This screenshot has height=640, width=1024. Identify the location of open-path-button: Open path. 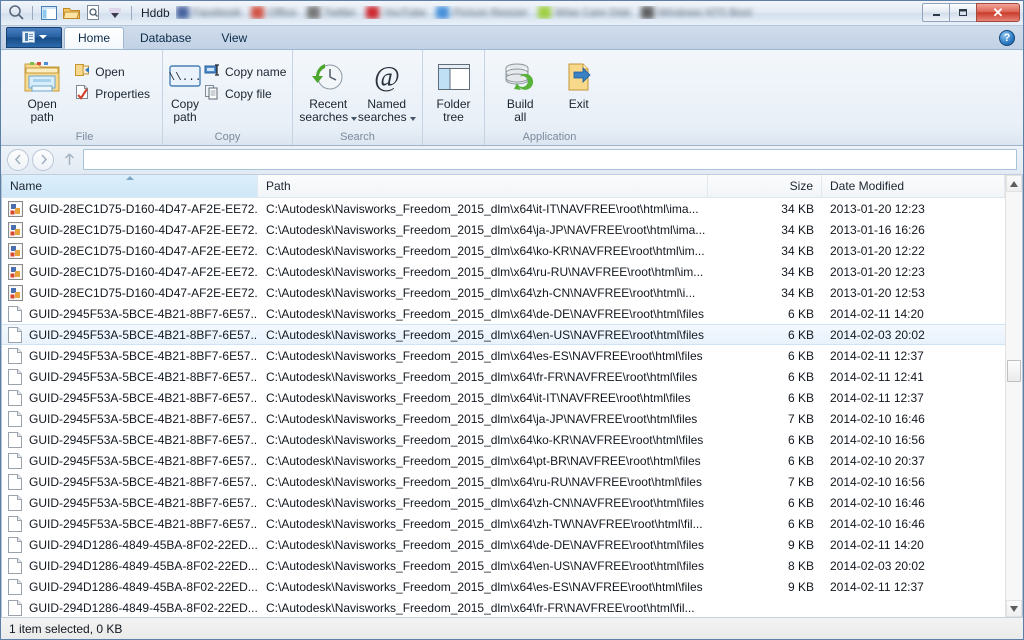
(42, 89).